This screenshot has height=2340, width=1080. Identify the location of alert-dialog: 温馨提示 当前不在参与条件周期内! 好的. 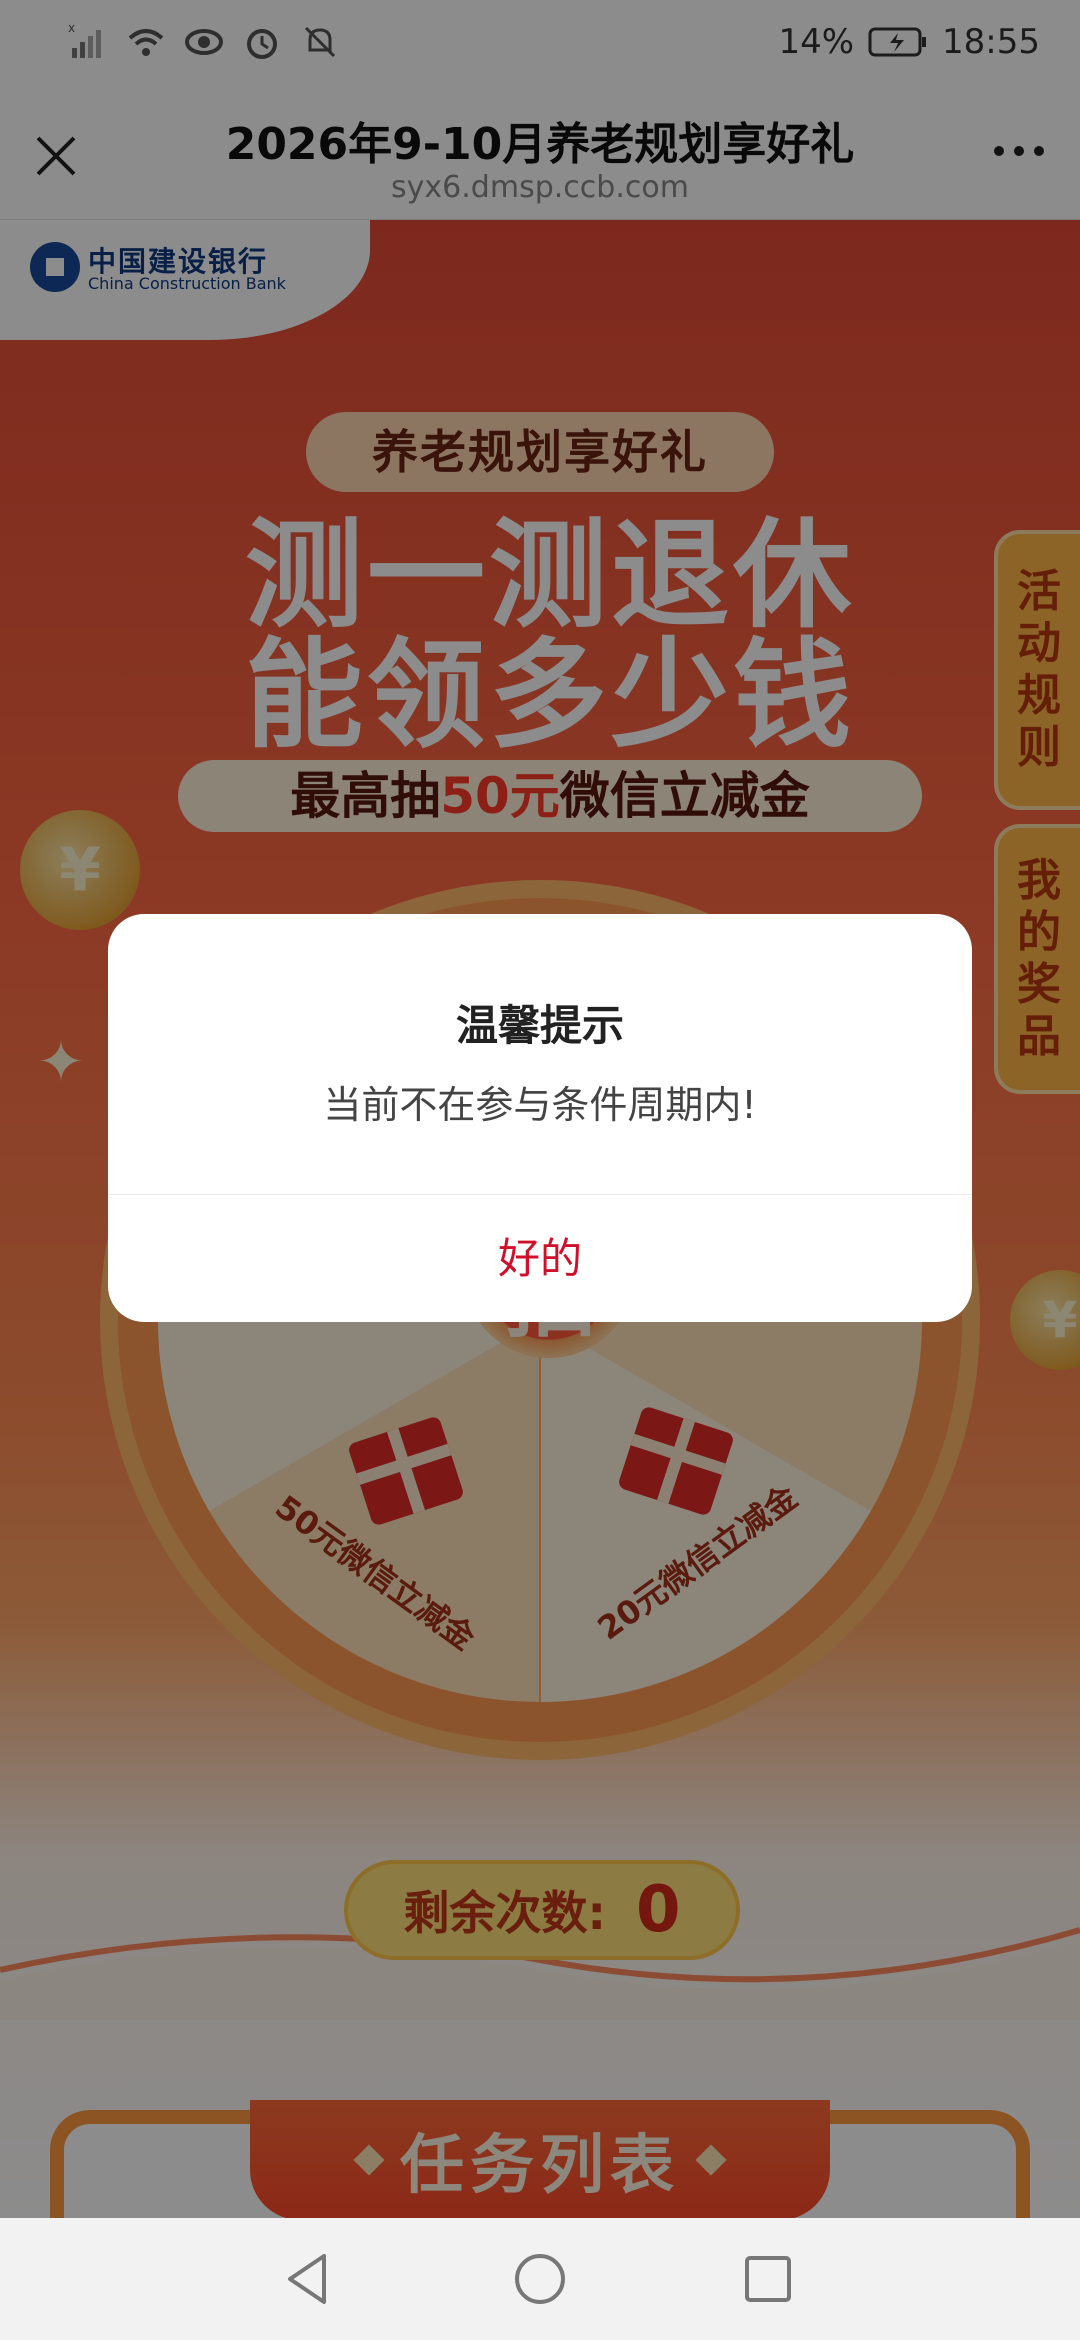
(540, 1118).